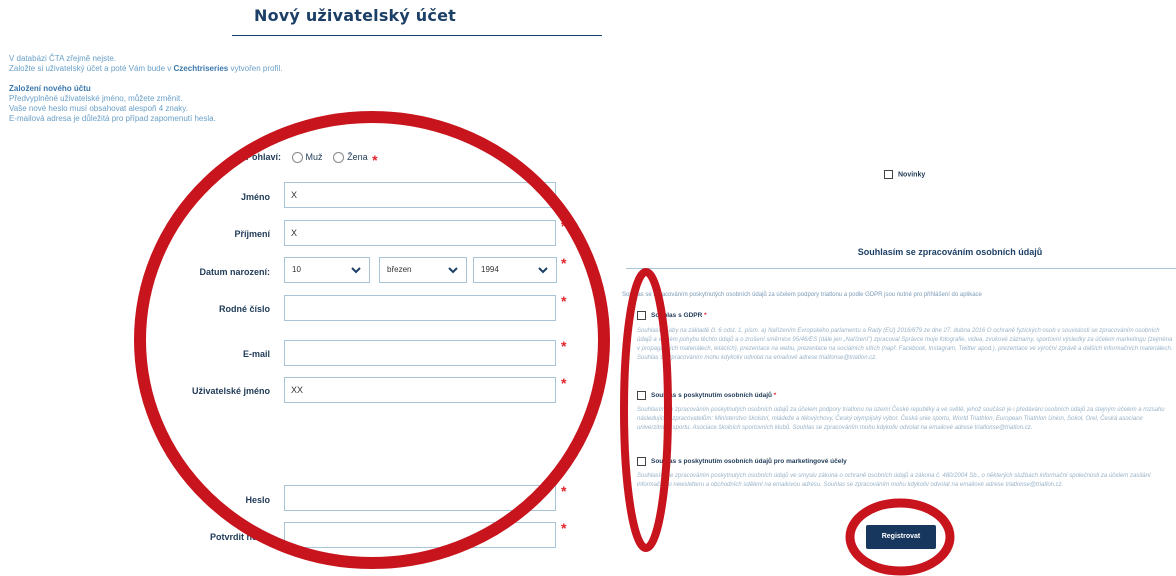  I want to click on birth-year-select: 1994, so click(515, 270).